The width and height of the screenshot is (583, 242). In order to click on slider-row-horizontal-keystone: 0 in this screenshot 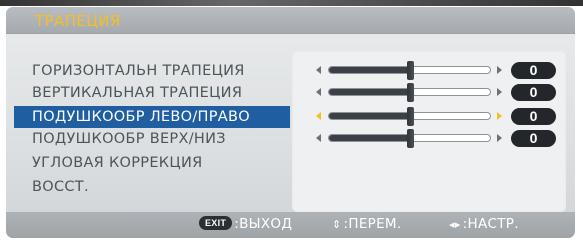, I will do `click(436, 71)`.